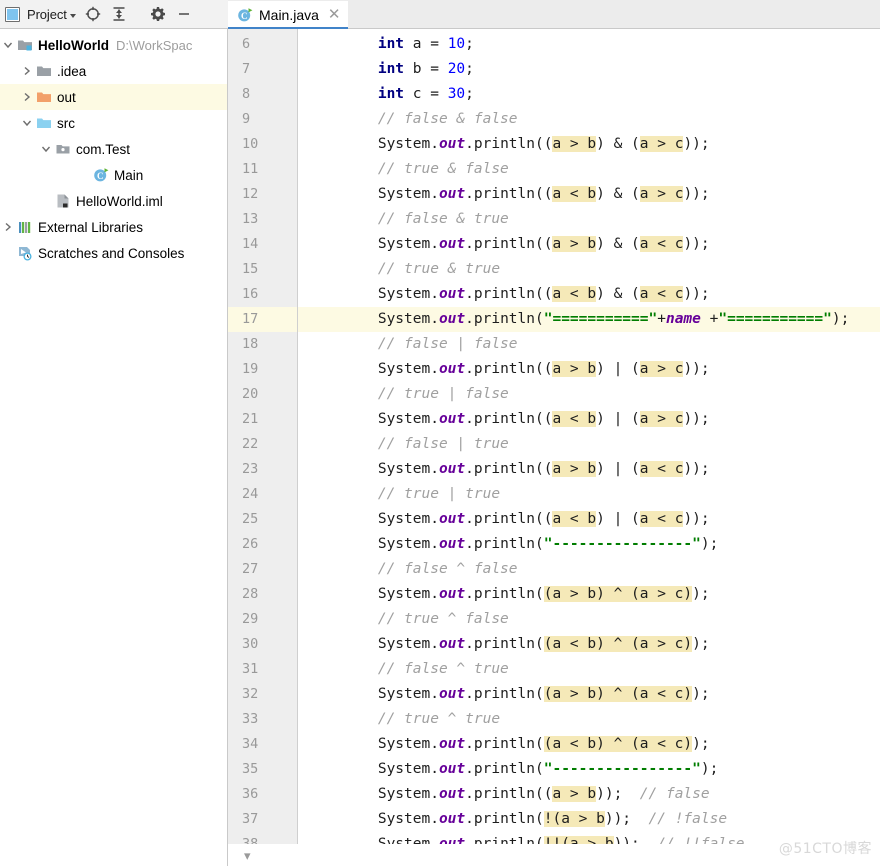 The width and height of the screenshot is (880, 866). What do you see at coordinates (158, 14) in the screenshot?
I see `settings-button` at bounding box center [158, 14].